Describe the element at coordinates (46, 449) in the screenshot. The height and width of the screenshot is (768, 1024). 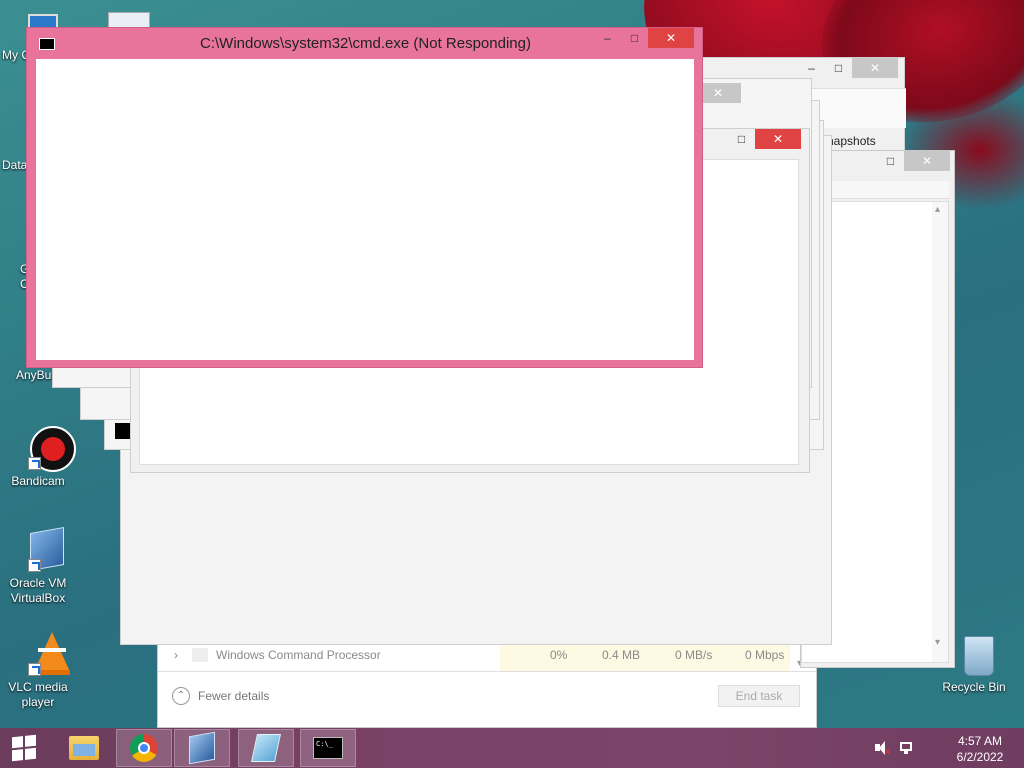
I see `bandicam-icon` at that location.